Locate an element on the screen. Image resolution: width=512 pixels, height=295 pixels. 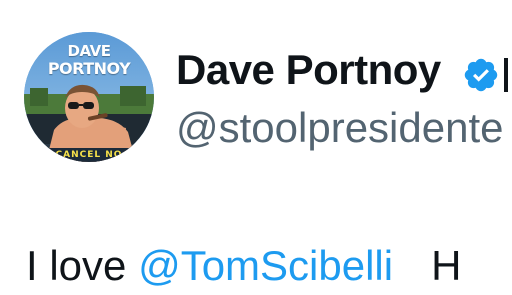
tweet-text-prefix: I love is located at coordinates (82, 265).